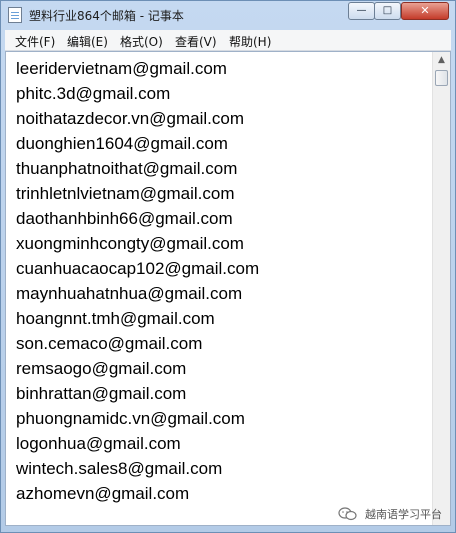  Describe the element at coordinates (441, 288) in the screenshot. I see `vertical-scrollbar: ▲` at that location.